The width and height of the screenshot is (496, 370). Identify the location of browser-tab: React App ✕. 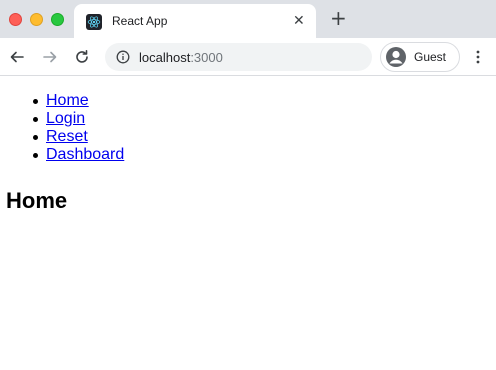
(195, 21).